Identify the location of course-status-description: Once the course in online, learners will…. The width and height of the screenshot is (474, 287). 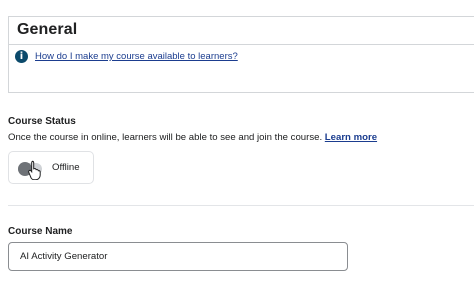
(192, 137).